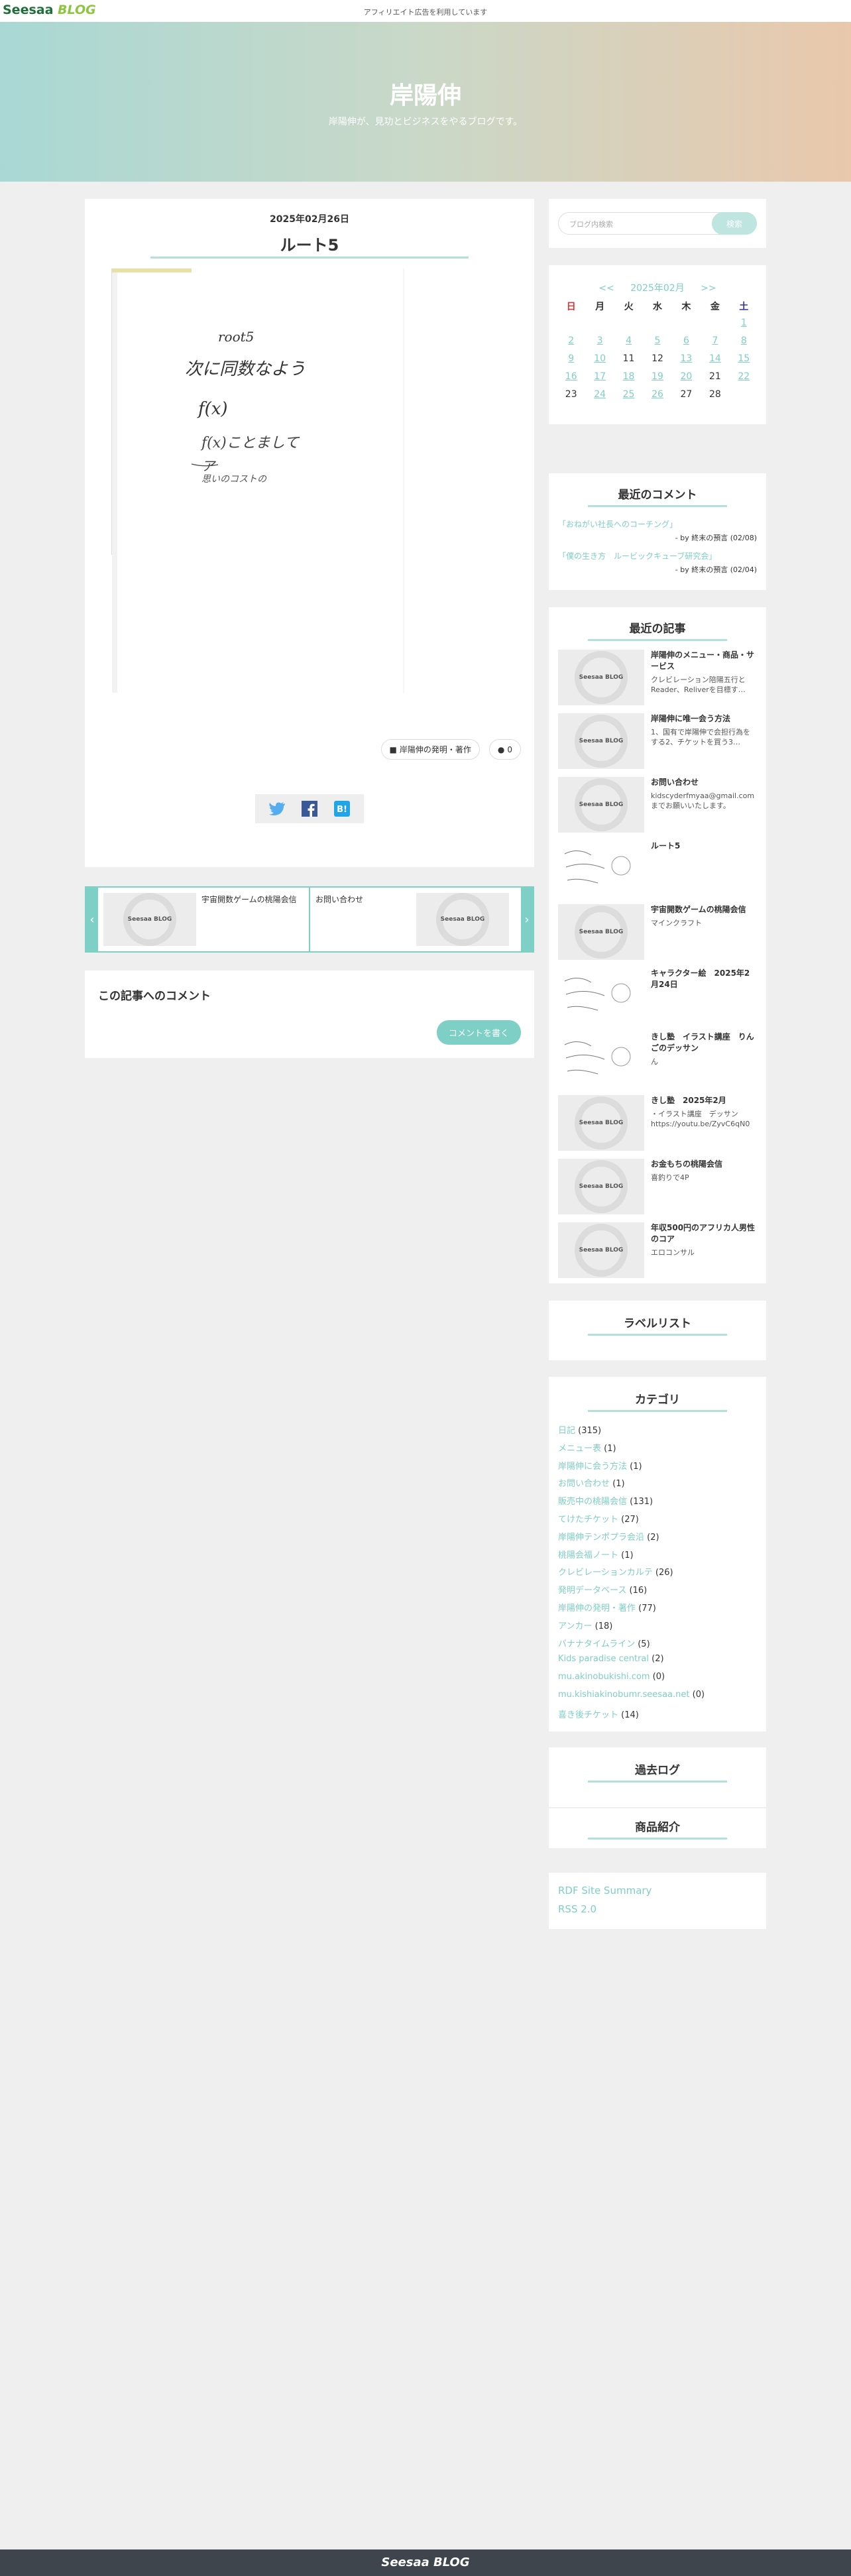  I want to click on calendar-day: 22, so click(744, 377).